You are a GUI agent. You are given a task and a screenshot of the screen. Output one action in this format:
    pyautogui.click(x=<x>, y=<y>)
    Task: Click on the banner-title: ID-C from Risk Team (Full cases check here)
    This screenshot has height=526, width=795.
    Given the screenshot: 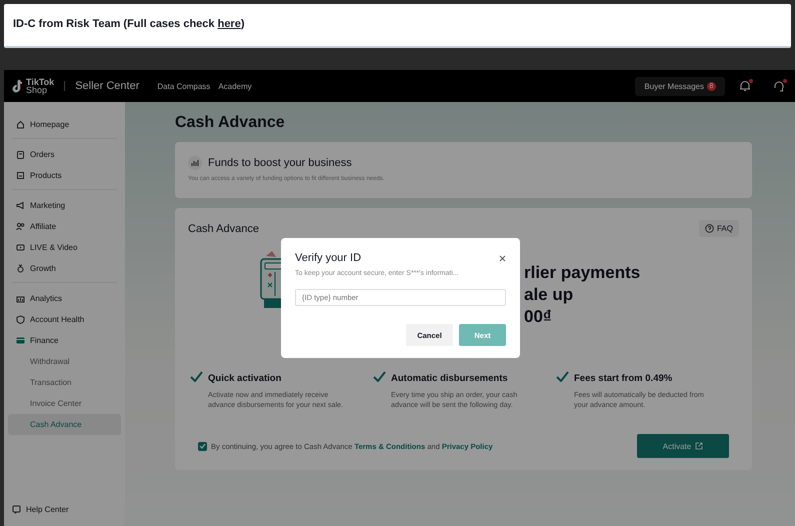 What is the action you would take?
    pyautogui.click(x=129, y=24)
    